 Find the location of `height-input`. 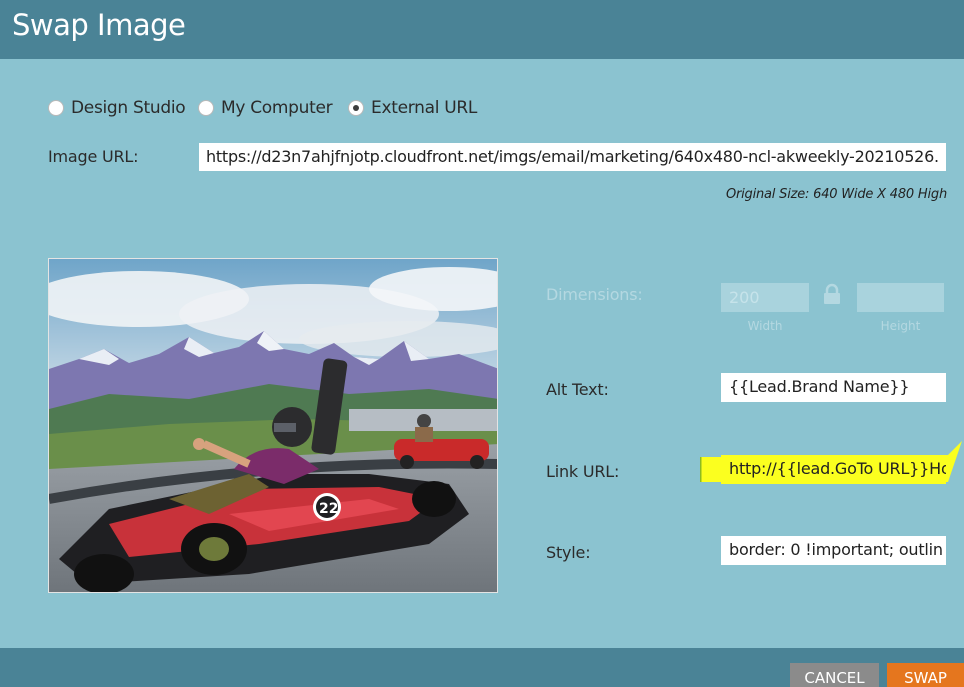

height-input is located at coordinates (900, 297).